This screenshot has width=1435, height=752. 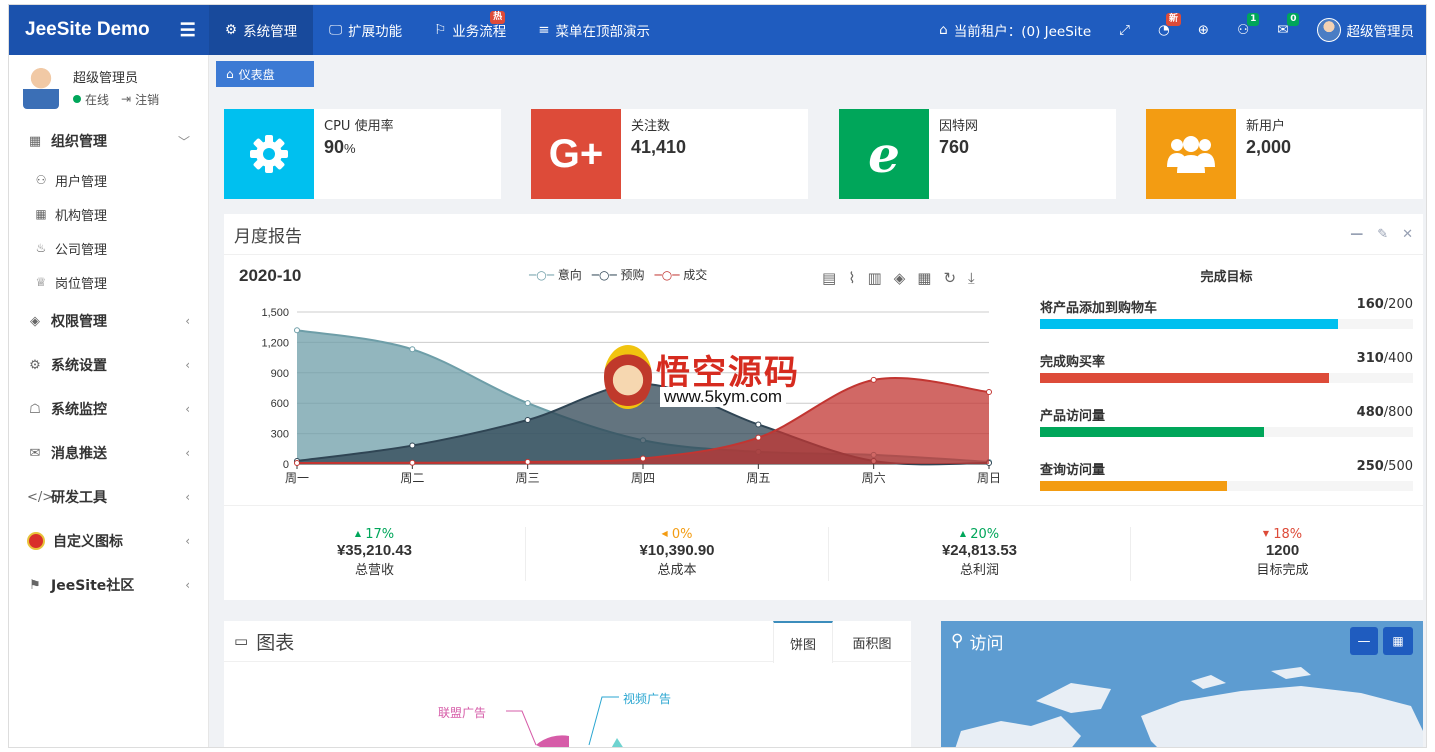 I want to click on menu-toggle-icon: ☰, so click(x=188, y=30).